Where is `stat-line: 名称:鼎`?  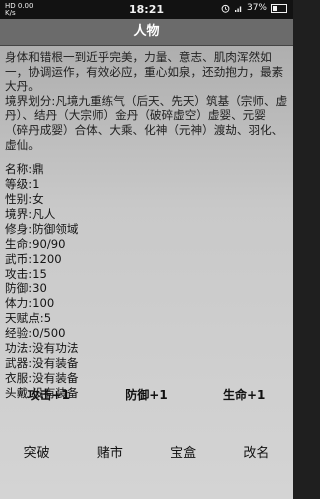
stat-line: 名称:鼎 is located at coordinates (24, 169).